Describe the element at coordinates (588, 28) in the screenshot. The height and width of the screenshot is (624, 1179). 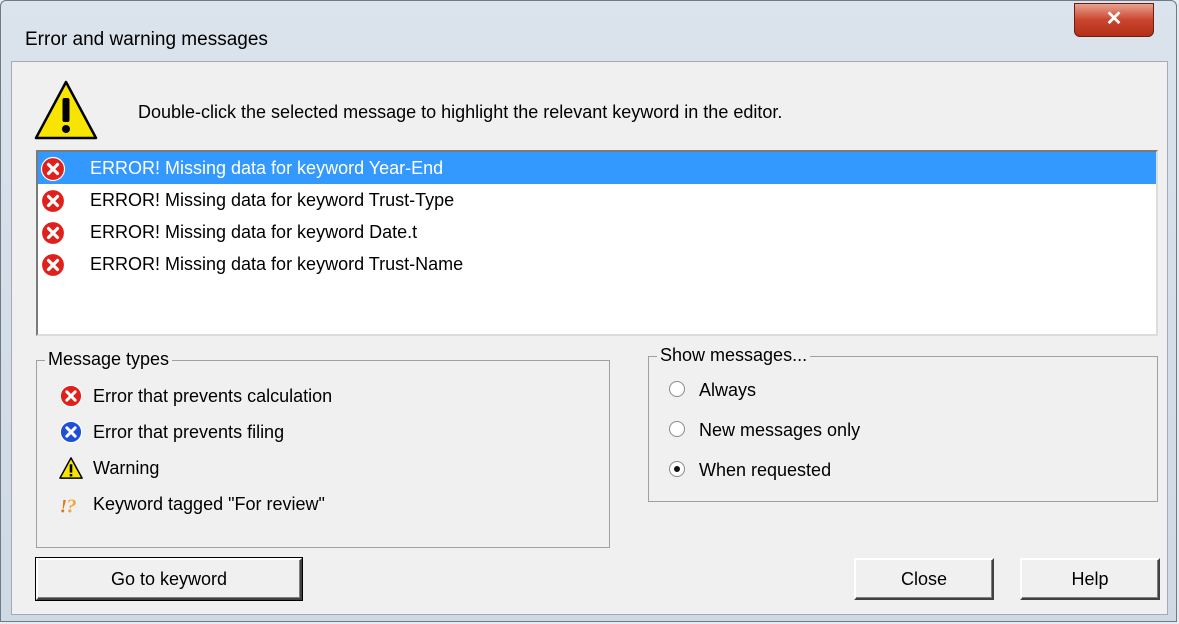
I see `title-bar: Error and warning messages ✕` at that location.